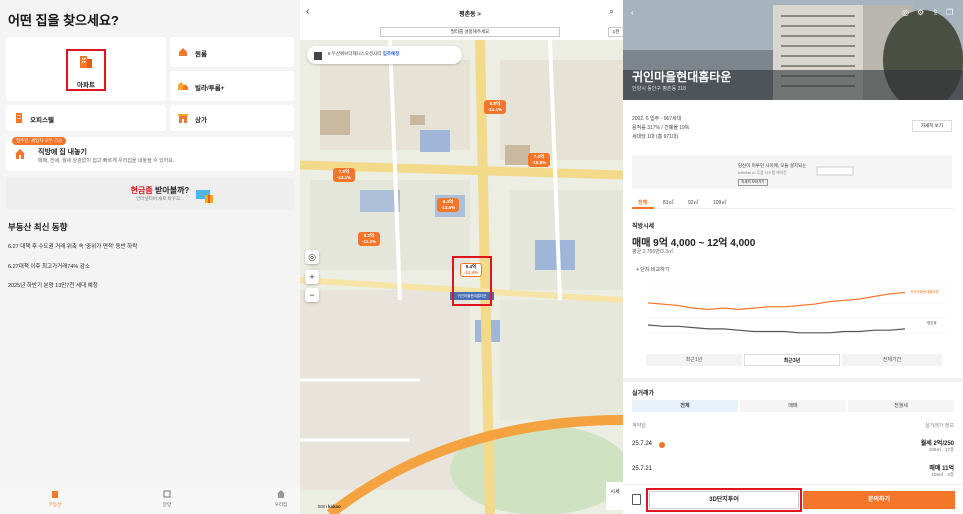  I want to click on area-tab-indicator, so click(643, 208).